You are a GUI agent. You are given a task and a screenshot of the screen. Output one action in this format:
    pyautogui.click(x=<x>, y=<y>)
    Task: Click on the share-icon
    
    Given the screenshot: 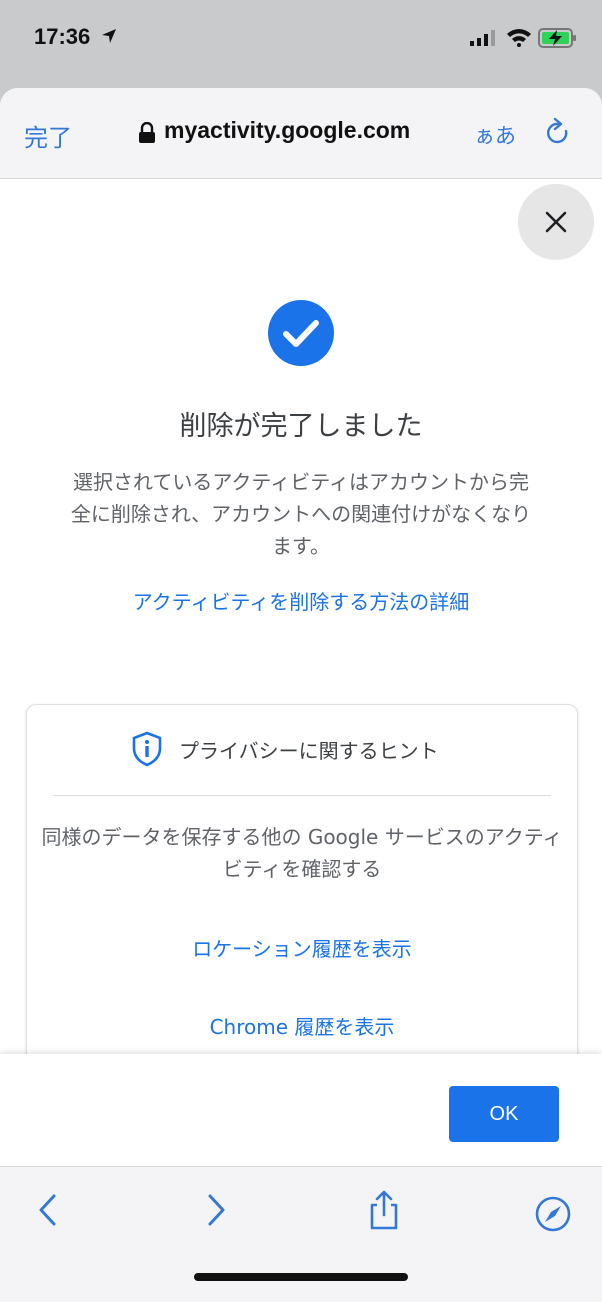 What is the action you would take?
    pyautogui.click(x=384, y=1210)
    